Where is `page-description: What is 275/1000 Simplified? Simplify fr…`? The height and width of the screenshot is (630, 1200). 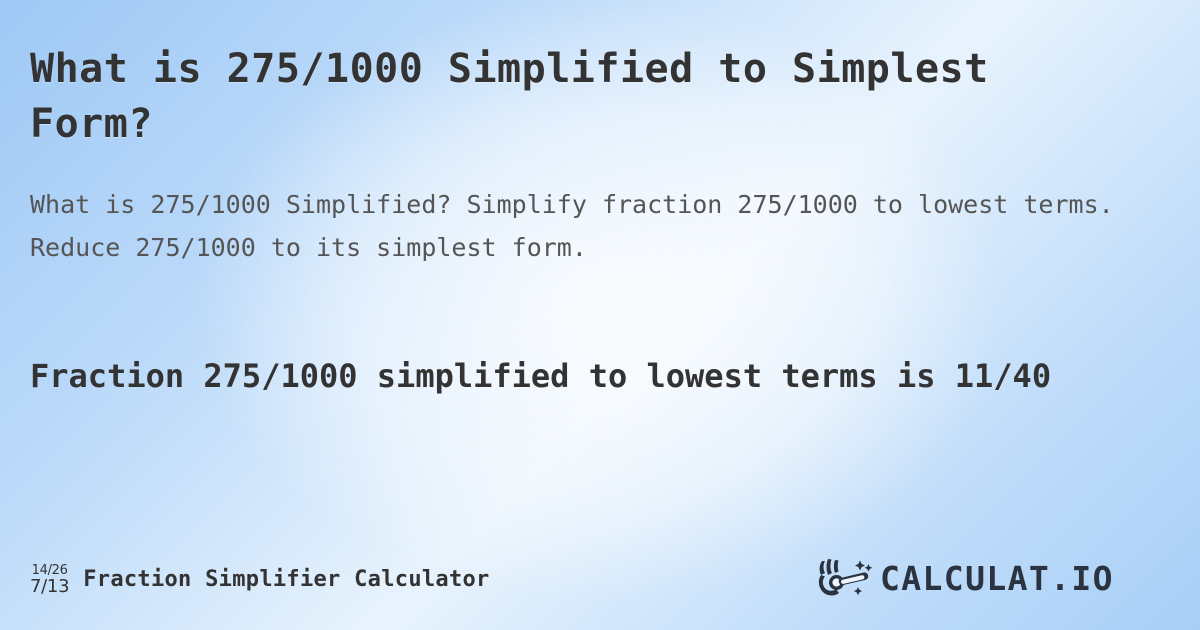
page-description: What is 275/1000 Simplified? Simplify fr… is located at coordinates (572, 226).